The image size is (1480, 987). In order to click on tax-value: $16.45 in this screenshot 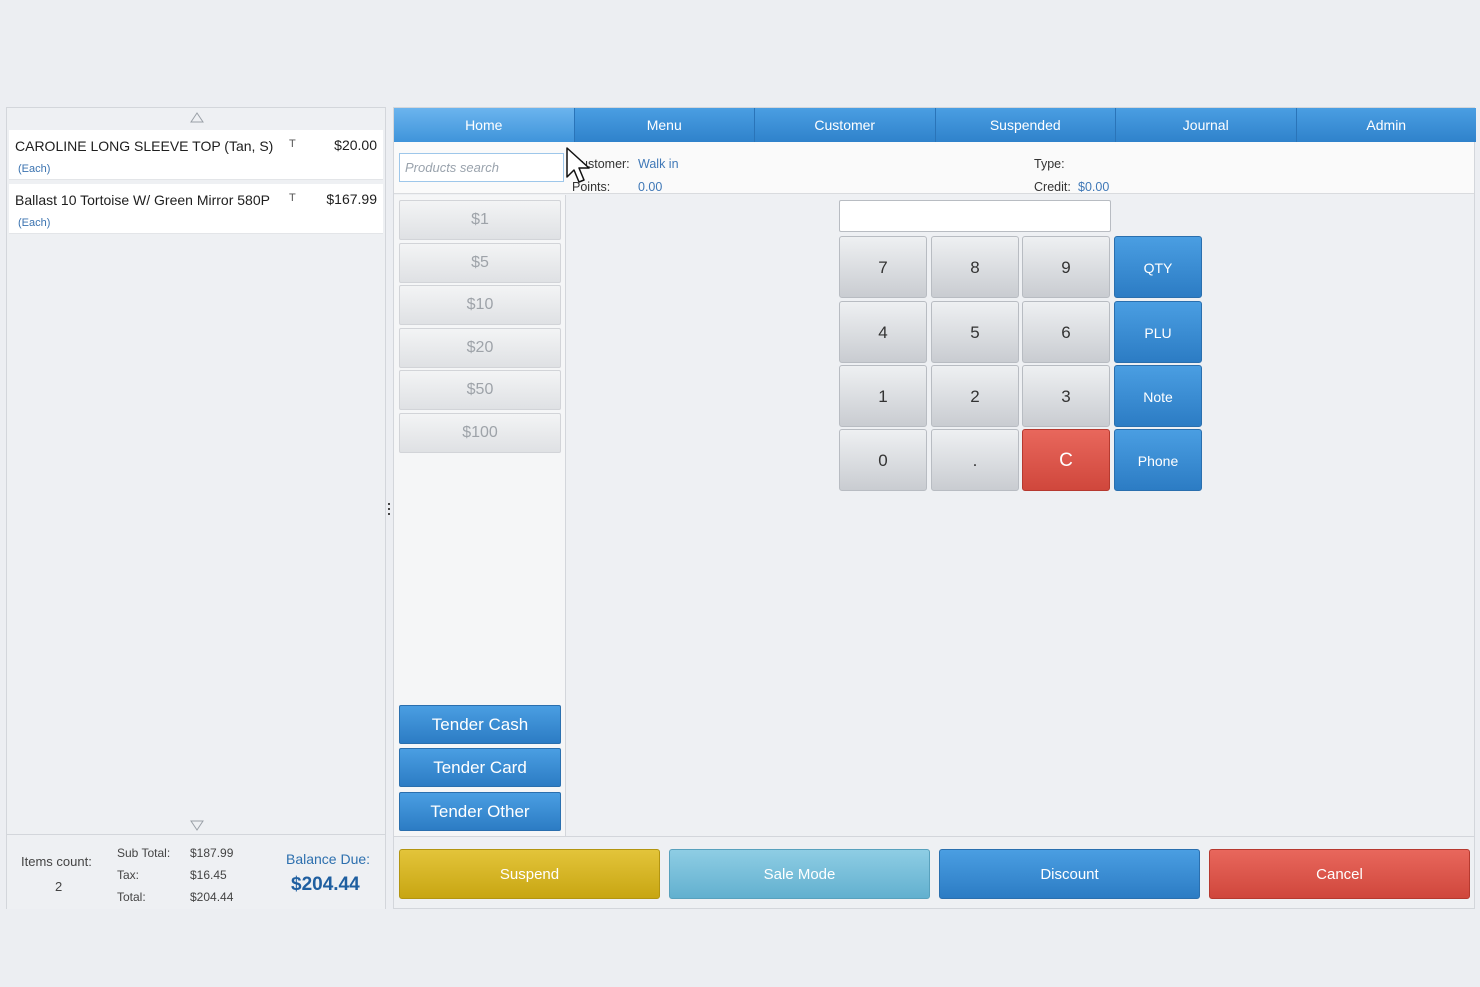, I will do `click(208, 875)`.